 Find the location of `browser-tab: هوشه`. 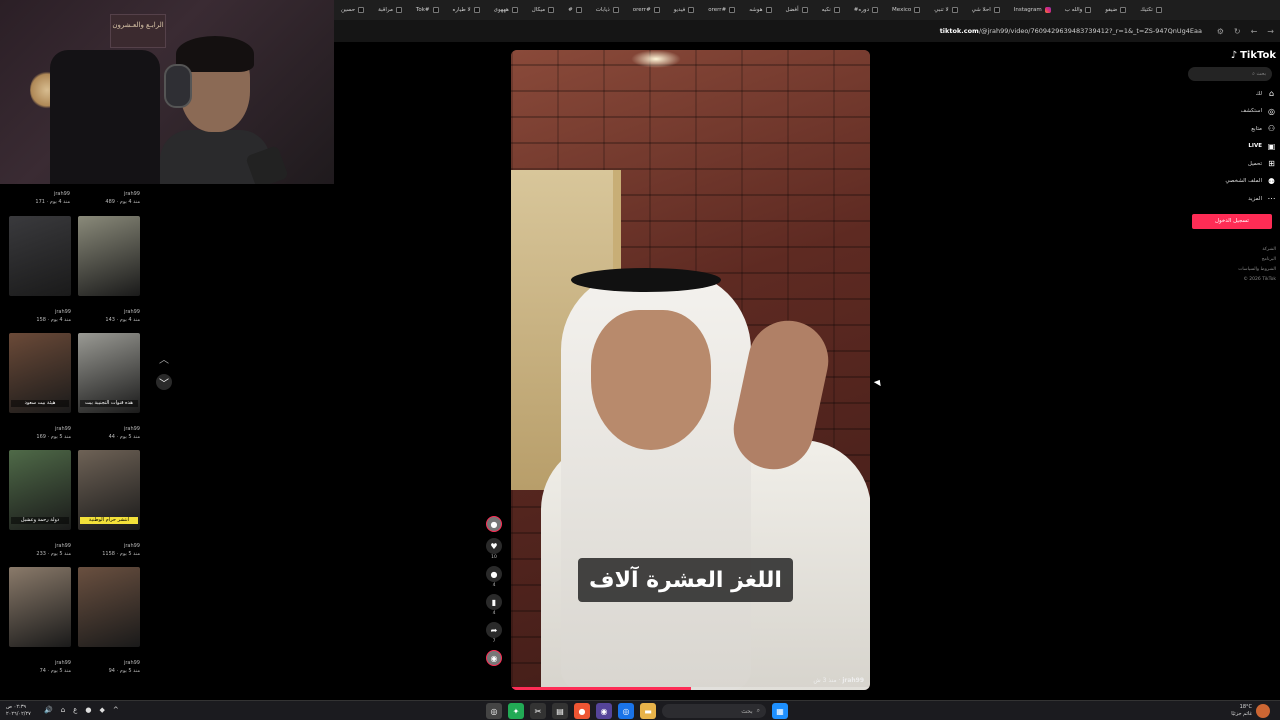

browser-tab: هوشه is located at coordinates (760, 10).